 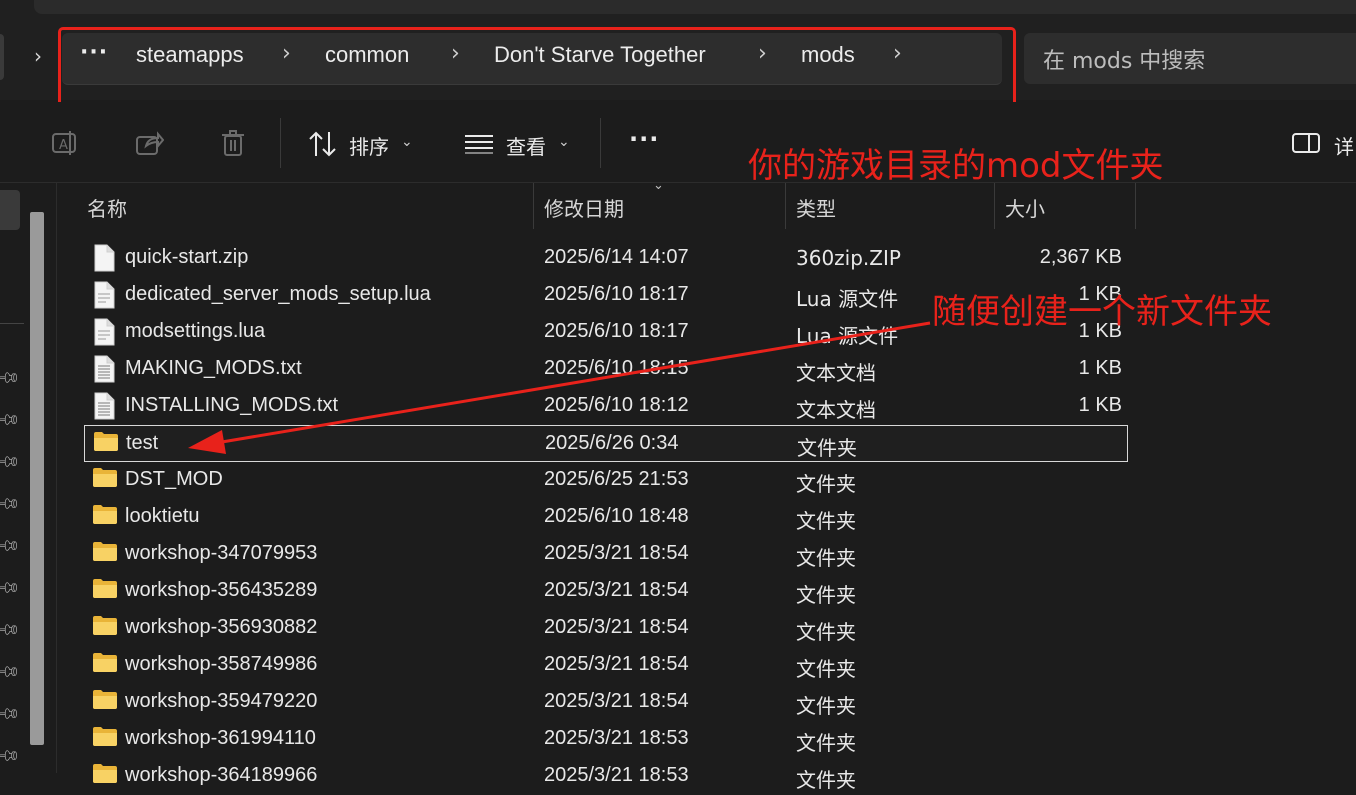 I want to click on file-name: workshop-358749986, so click(x=221, y=664).